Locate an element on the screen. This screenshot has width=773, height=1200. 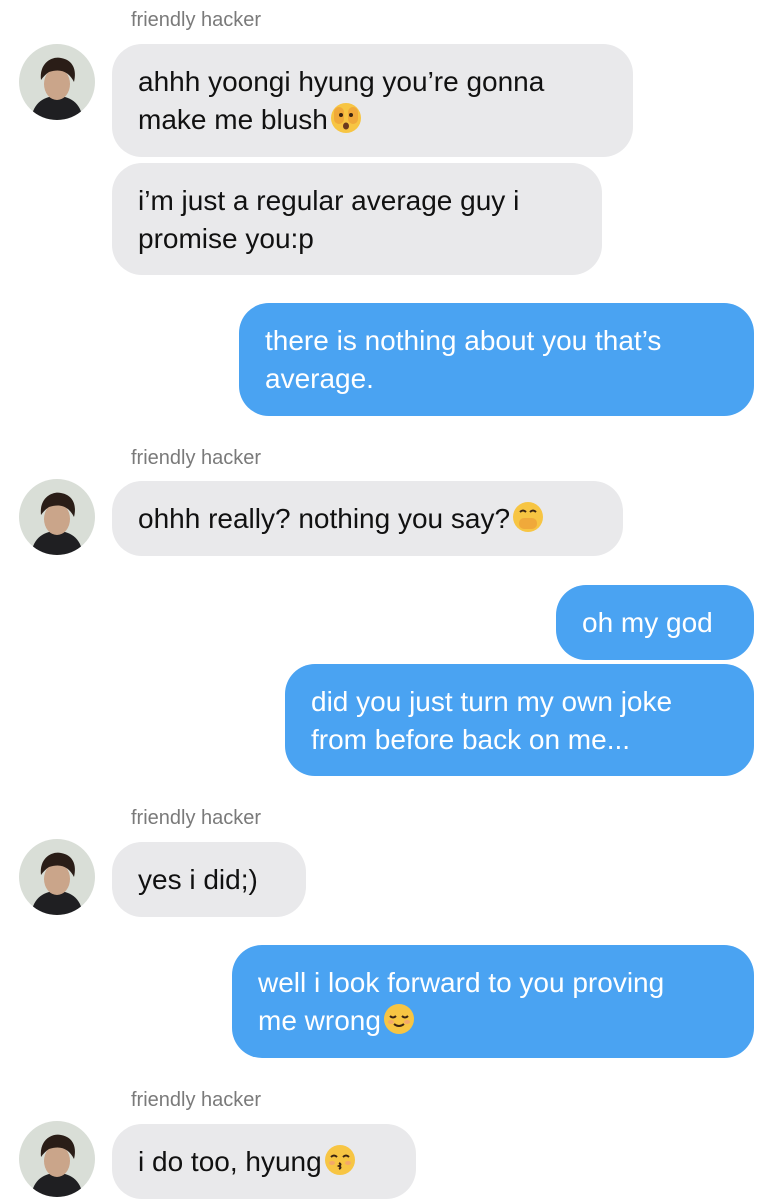
message-line: did you just turn my own joke is located at coordinates (492, 701).